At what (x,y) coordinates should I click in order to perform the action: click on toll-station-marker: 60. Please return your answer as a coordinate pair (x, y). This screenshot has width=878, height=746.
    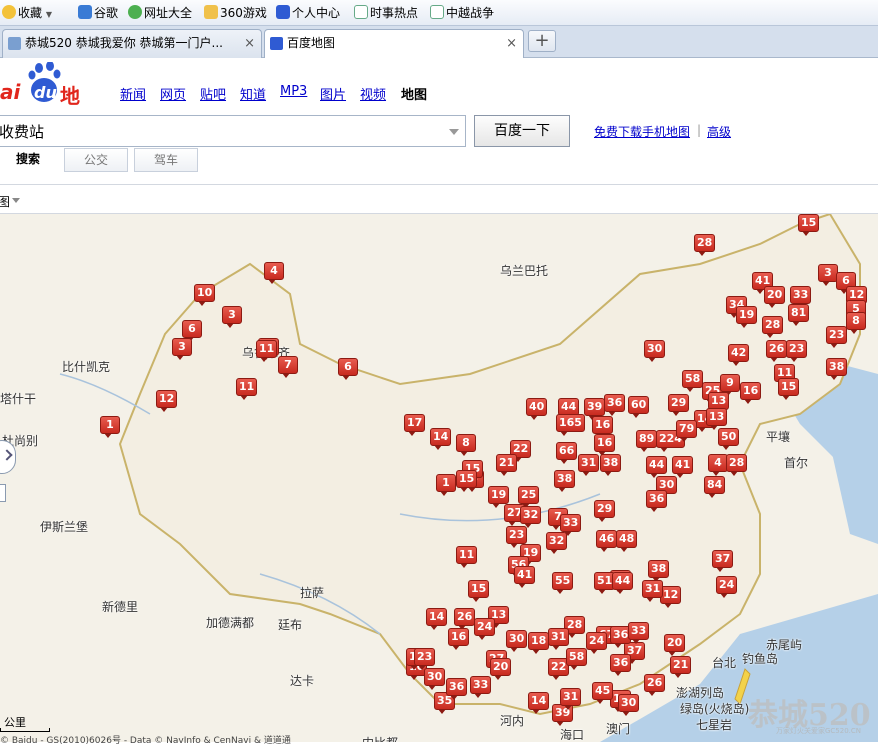
    Looking at the image, I should click on (639, 407).